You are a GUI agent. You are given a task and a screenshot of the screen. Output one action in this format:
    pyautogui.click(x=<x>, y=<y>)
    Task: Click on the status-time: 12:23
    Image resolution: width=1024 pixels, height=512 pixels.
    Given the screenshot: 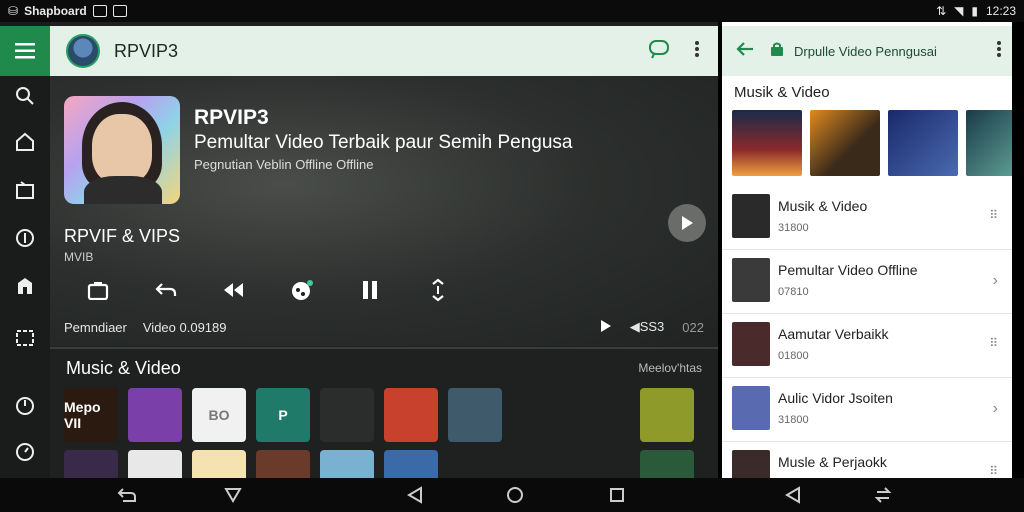 What is the action you would take?
    pyautogui.click(x=1000, y=11)
    